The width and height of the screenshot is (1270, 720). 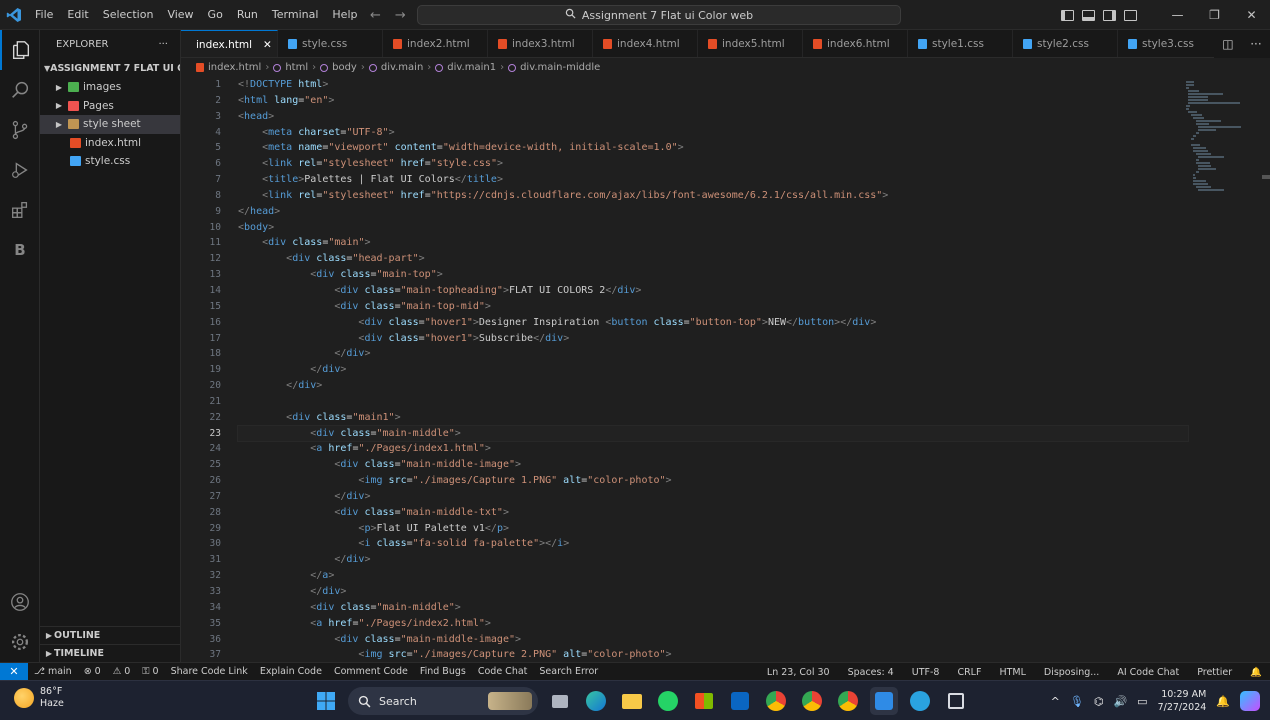 What do you see at coordinates (400, 15) in the screenshot?
I see `forward-arrow-icon: →` at bounding box center [400, 15].